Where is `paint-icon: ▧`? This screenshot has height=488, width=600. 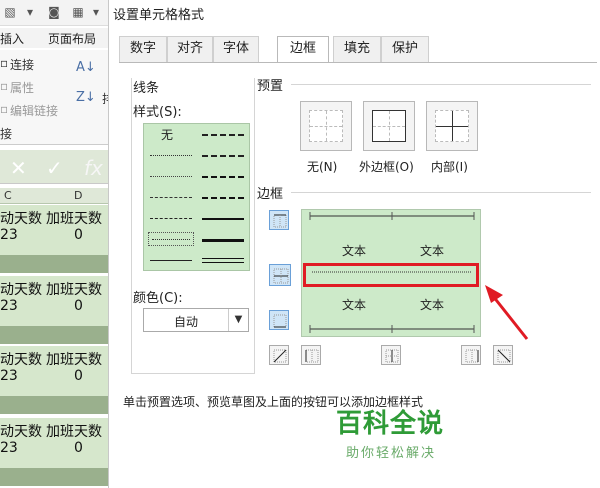
paint-icon: ▧ is located at coordinates (10, 12).